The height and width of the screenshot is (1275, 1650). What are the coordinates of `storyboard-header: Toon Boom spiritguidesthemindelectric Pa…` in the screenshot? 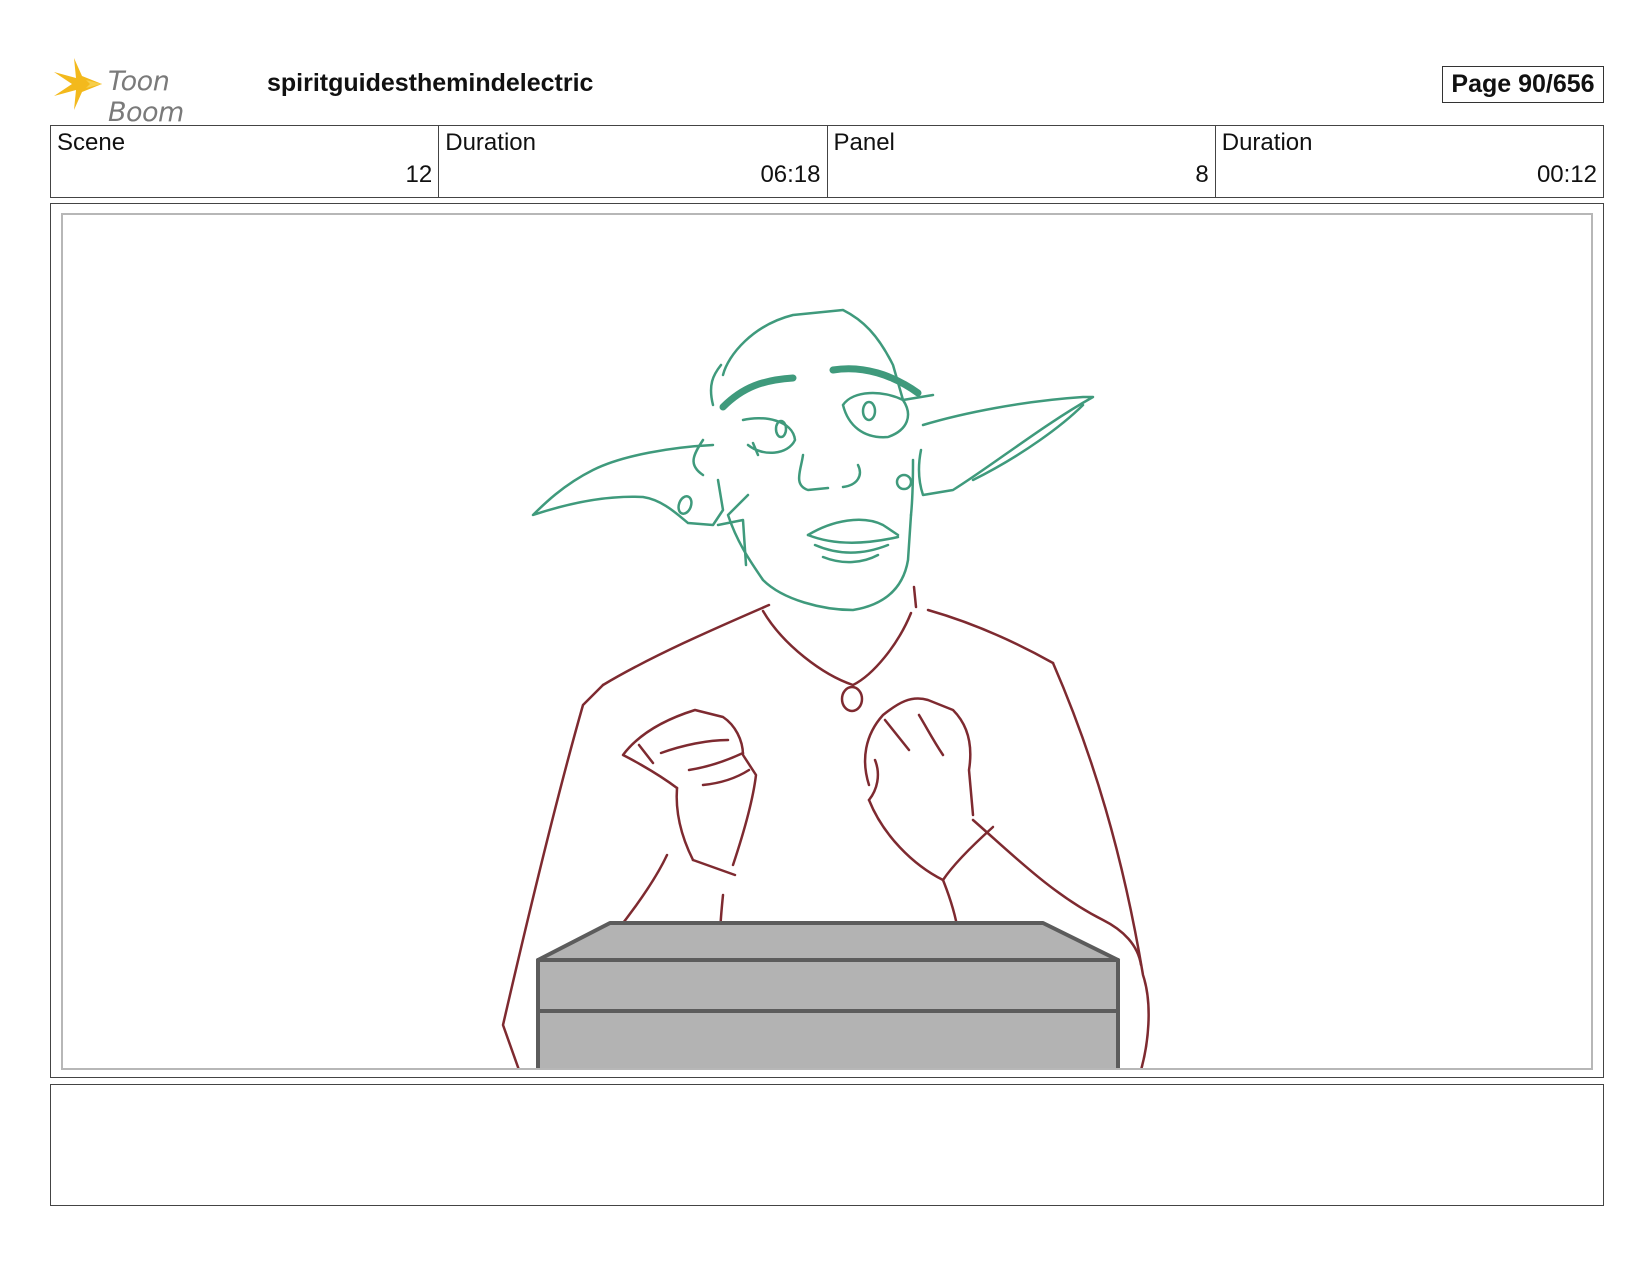 It's located at (828, 92).